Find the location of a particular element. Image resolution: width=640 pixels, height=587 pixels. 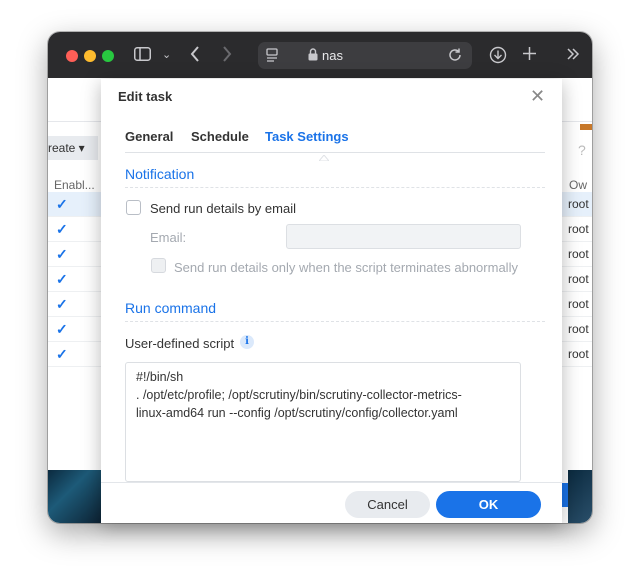

tab-general: General is located at coordinates (149, 136).